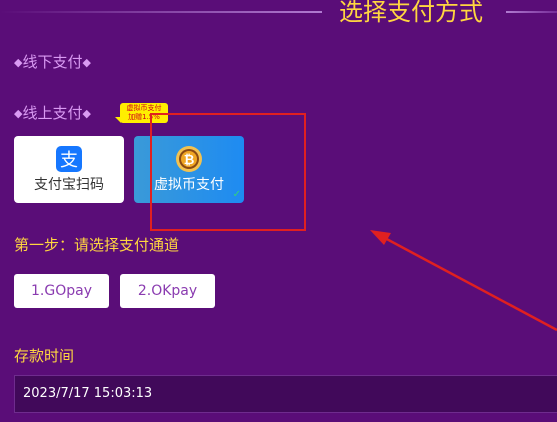 The height and width of the screenshot is (422, 557). Describe the element at coordinates (463, 281) in the screenshot. I see `annotation-arrow` at that location.